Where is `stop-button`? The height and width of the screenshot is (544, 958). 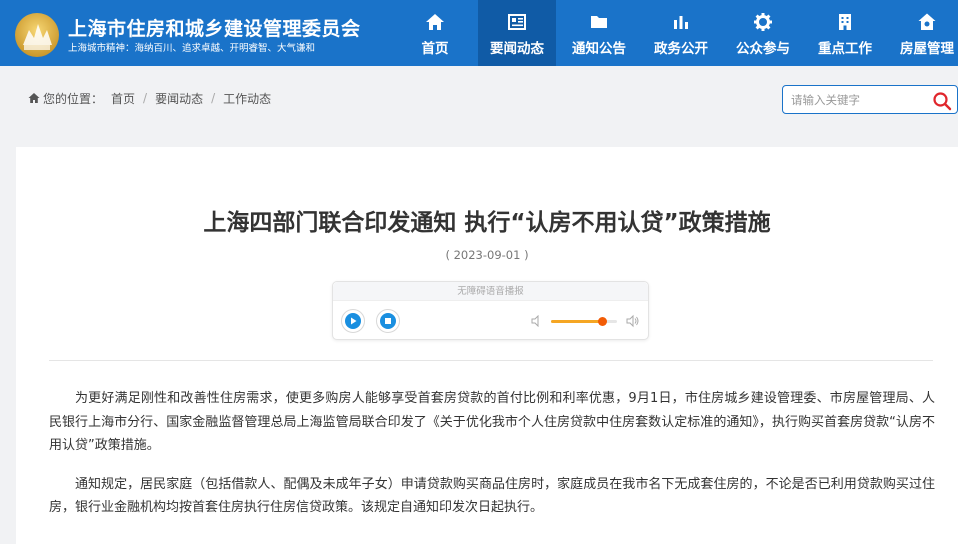 stop-button is located at coordinates (388, 321).